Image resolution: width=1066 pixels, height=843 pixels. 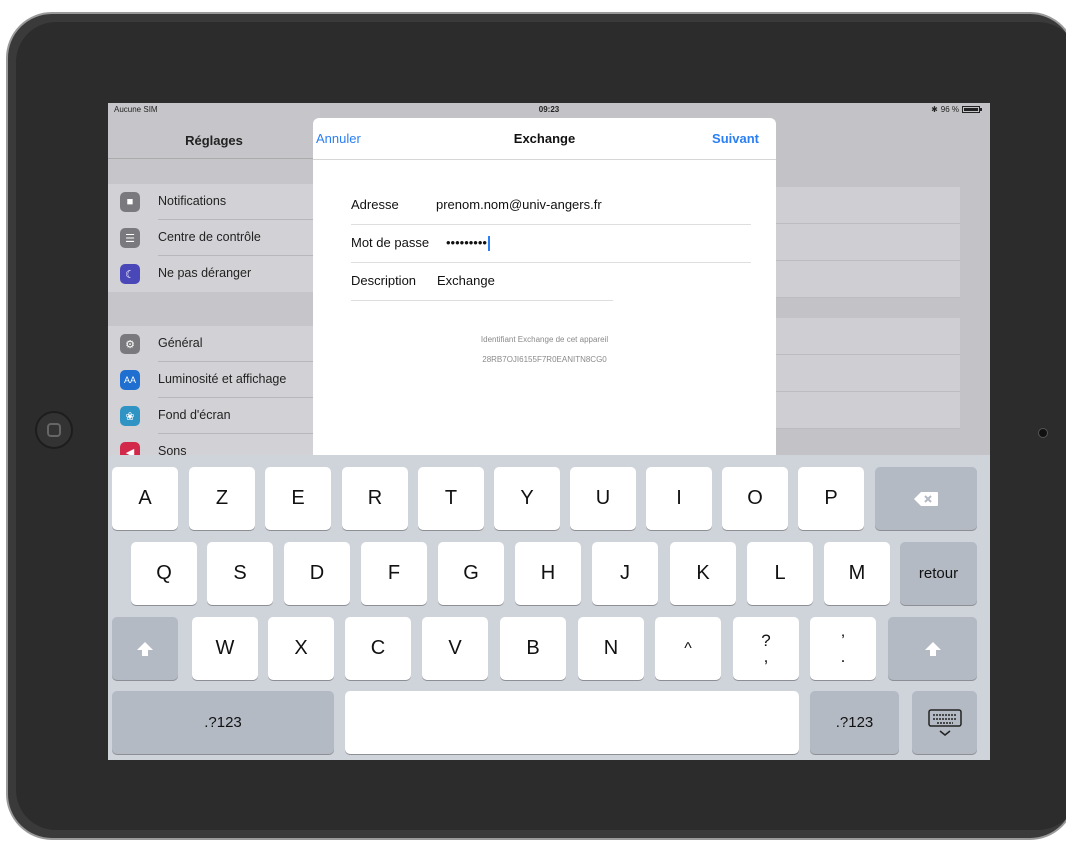 I want to click on key-a: A, so click(x=145, y=498).